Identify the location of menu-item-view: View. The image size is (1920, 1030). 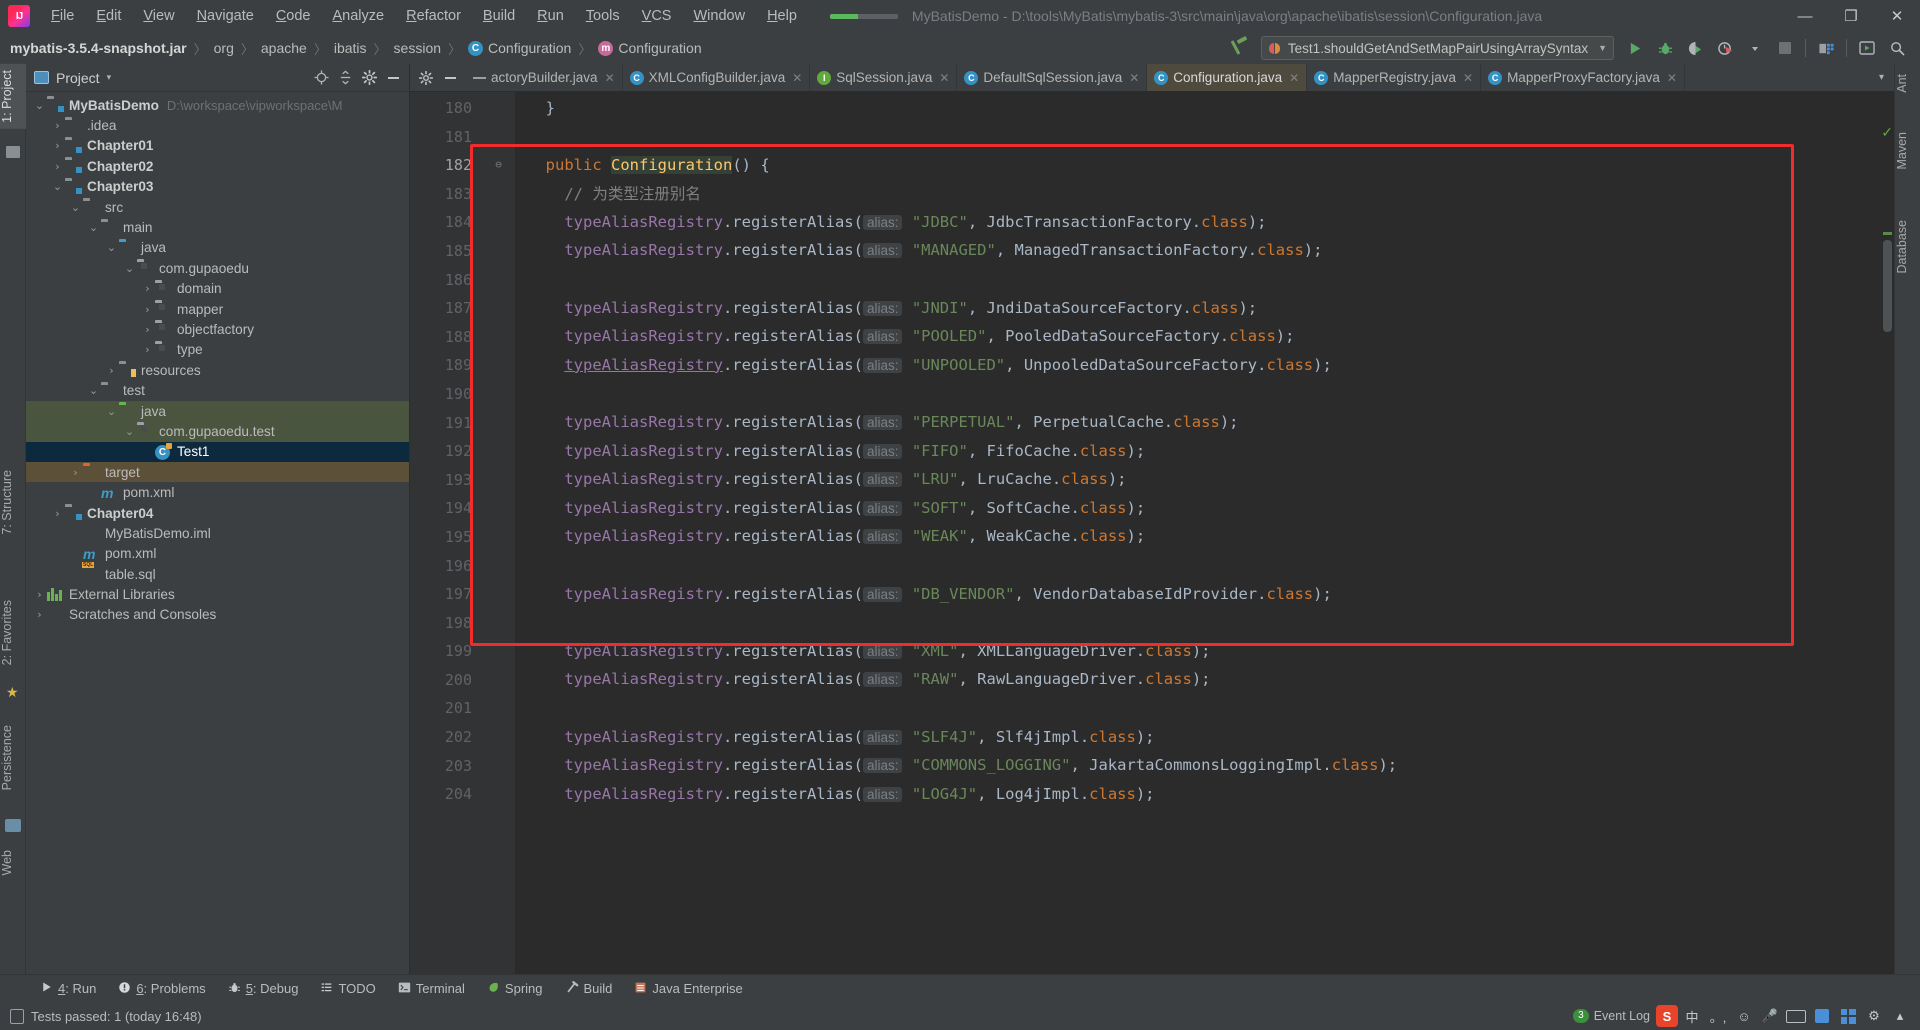
(158, 16).